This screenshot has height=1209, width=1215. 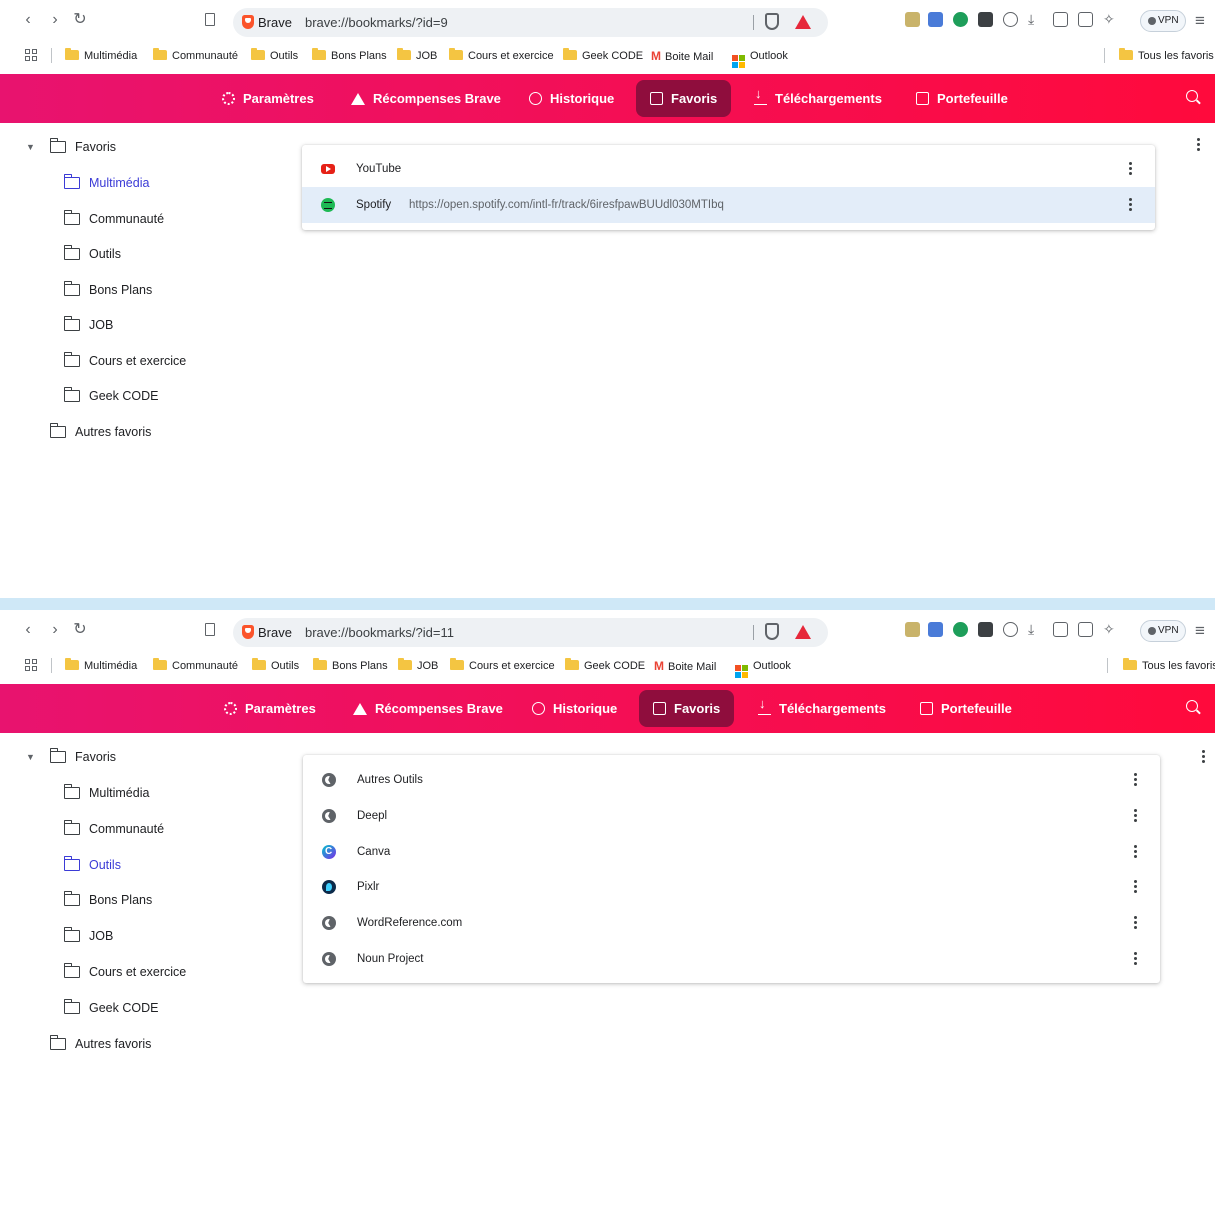 I want to click on bookmark-row: Autres Outils, so click(x=731, y=780).